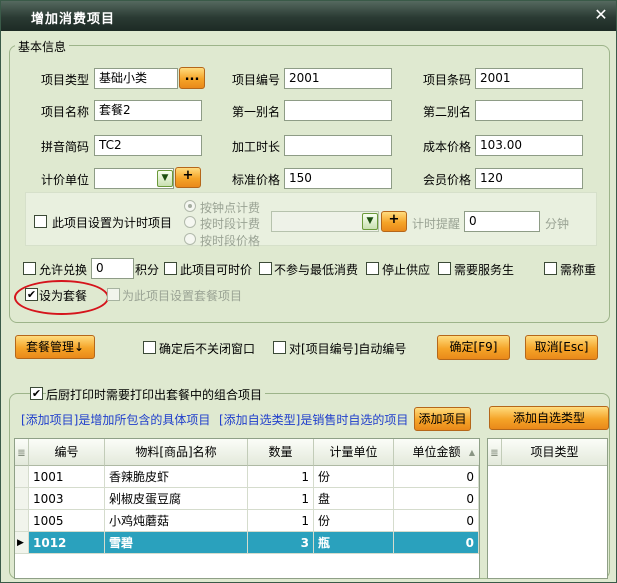 This screenshot has height=583, width=617. Describe the element at coordinates (182, 296) in the screenshot. I see `set-package-items-label: 为此项目设置套餐项目` at that location.